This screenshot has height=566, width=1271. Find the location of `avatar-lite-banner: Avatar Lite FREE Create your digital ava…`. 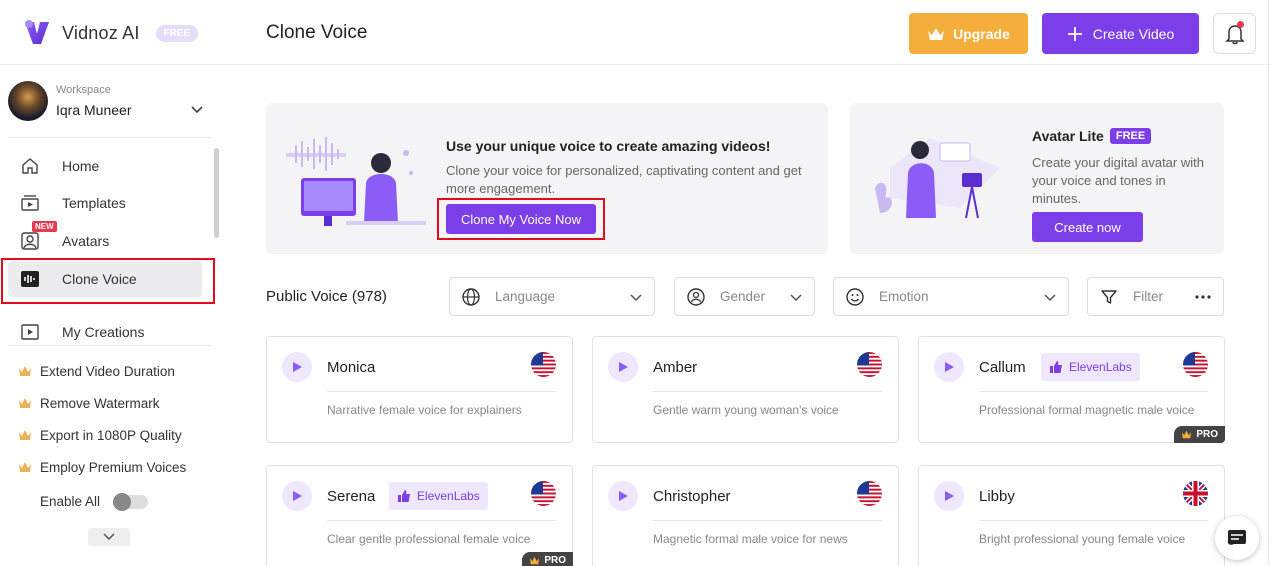

avatar-lite-banner: Avatar Lite FREE Create your digital ava… is located at coordinates (1037, 178).